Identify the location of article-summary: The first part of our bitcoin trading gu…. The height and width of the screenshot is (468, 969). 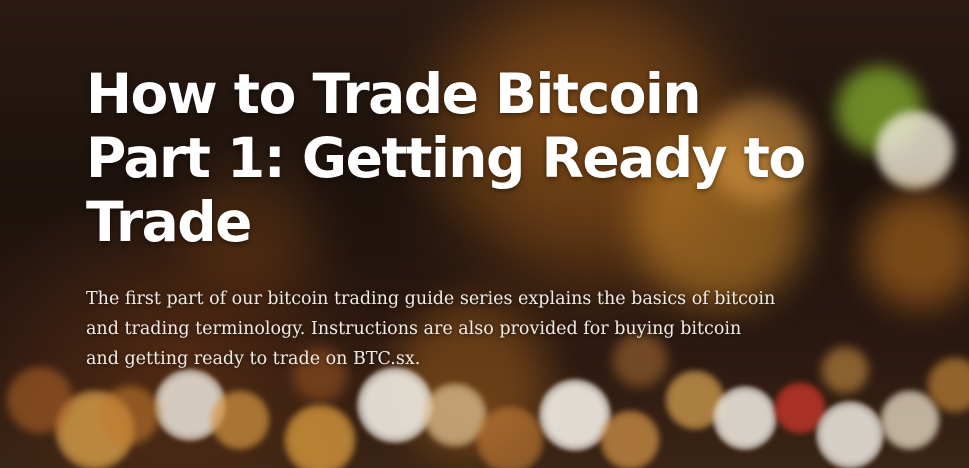
(431, 329).